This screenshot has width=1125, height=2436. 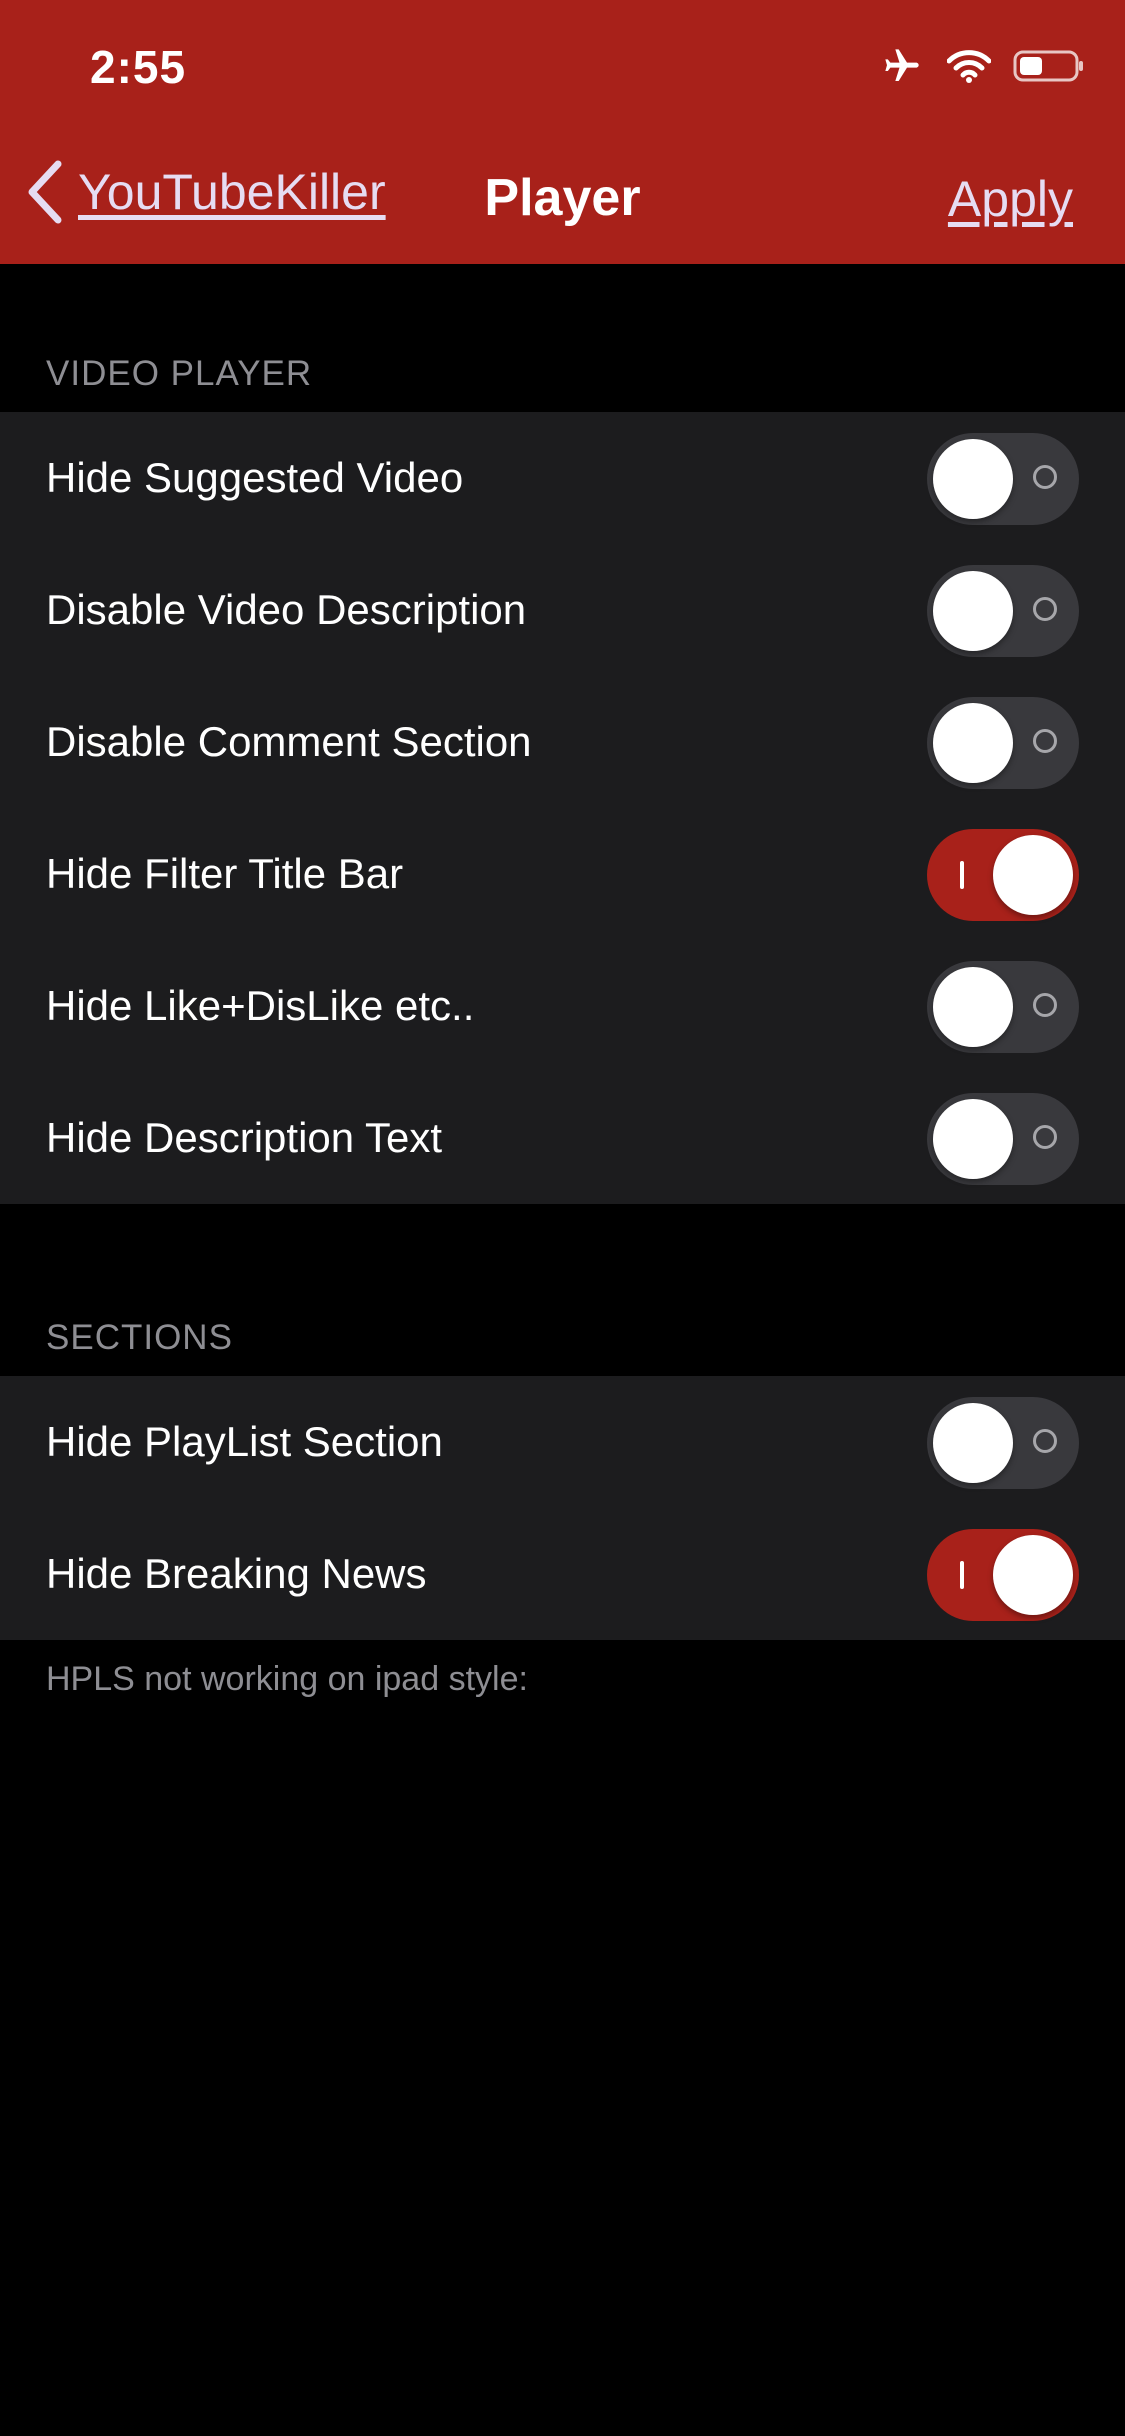 What do you see at coordinates (244, 1441) in the screenshot?
I see `setting-label: Hide PlayList Section` at bounding box center [244, 1441].